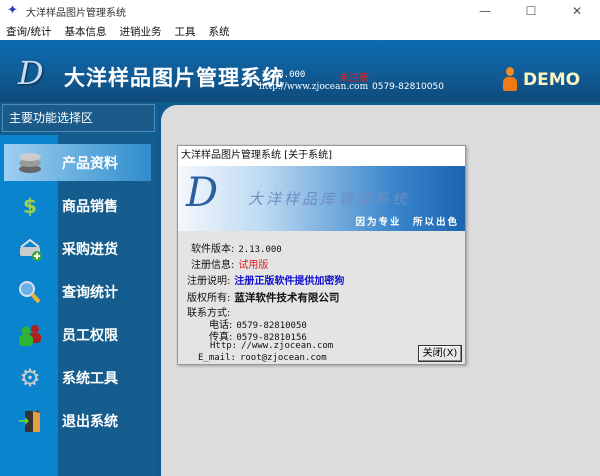 The width and height of the screenshot is (600, 476). Describe the element at coordinates (510, 79) in the screenshot. I see `user-icon` at that location.